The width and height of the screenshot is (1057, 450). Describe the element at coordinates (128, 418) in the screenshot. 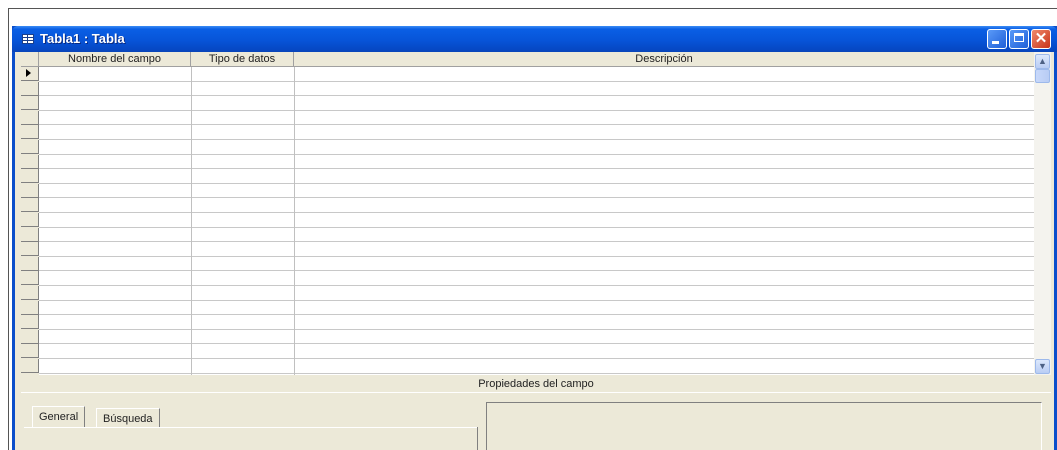

I see `tab-busqueda: Búsqueda` at that location.